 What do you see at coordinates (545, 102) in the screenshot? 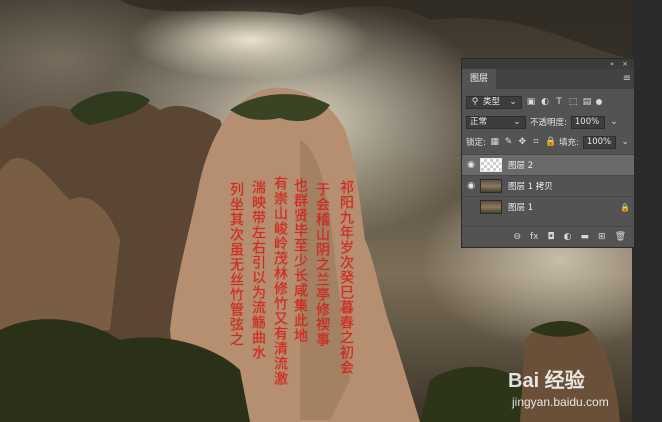
I see `adjustment-filter-icon: ◐` at bounding box center [545, 102].